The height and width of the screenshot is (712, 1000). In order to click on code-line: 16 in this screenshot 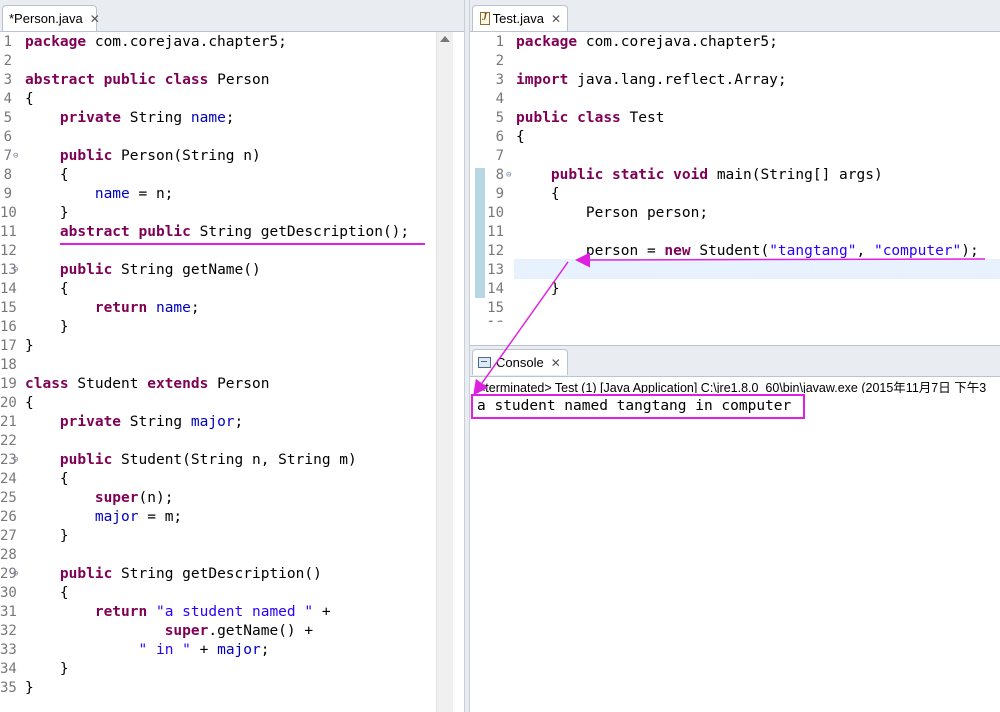, I will do `click(735, 320)`.